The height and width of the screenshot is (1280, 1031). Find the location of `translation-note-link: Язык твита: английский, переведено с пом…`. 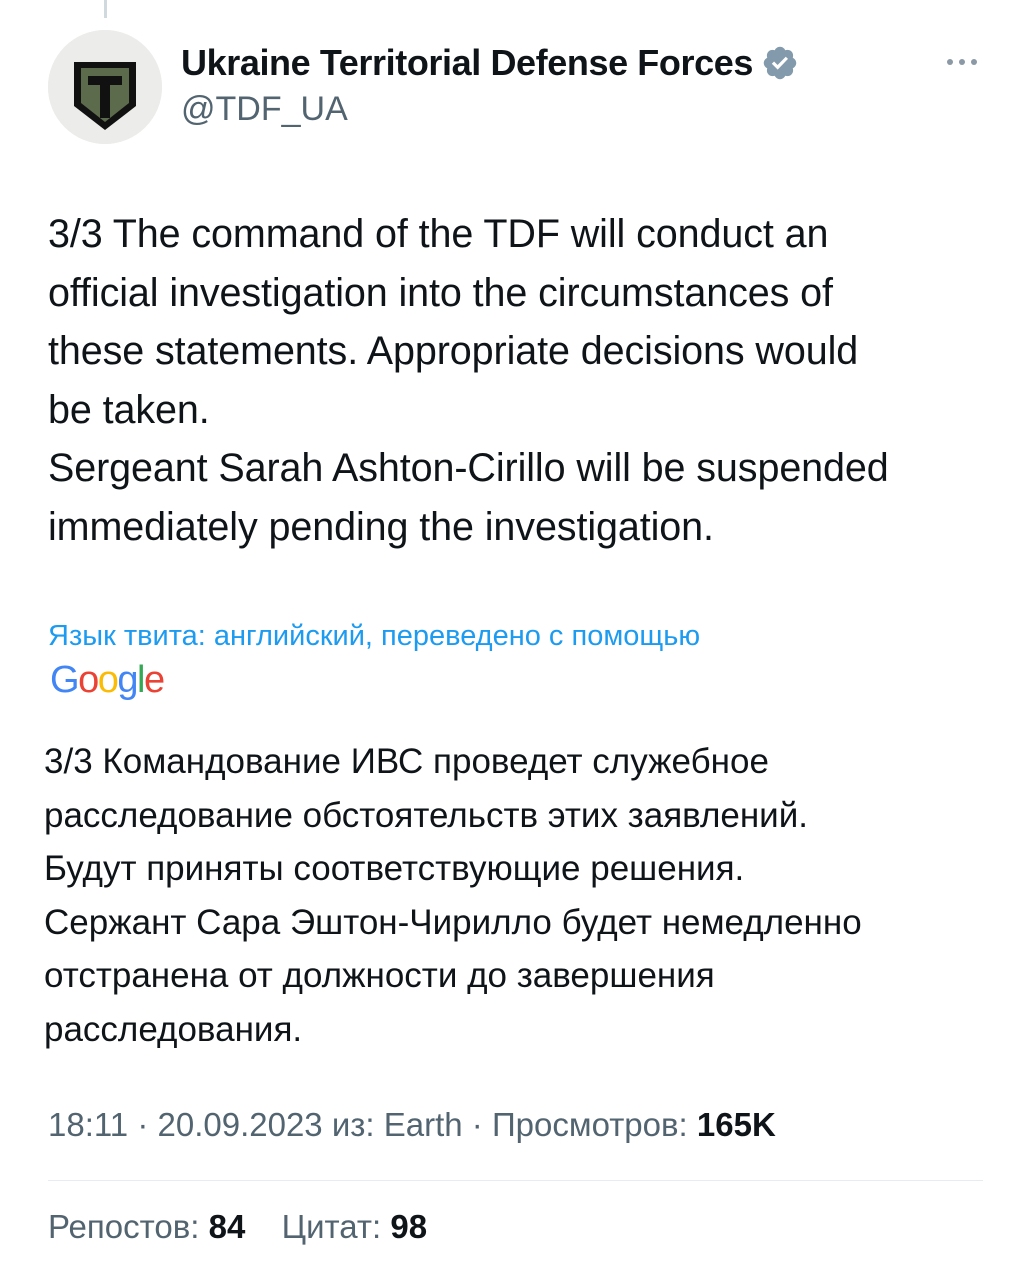

translation-note-link: Язык твита: английский, переведено с пом… is located at coordinates (374, 636).